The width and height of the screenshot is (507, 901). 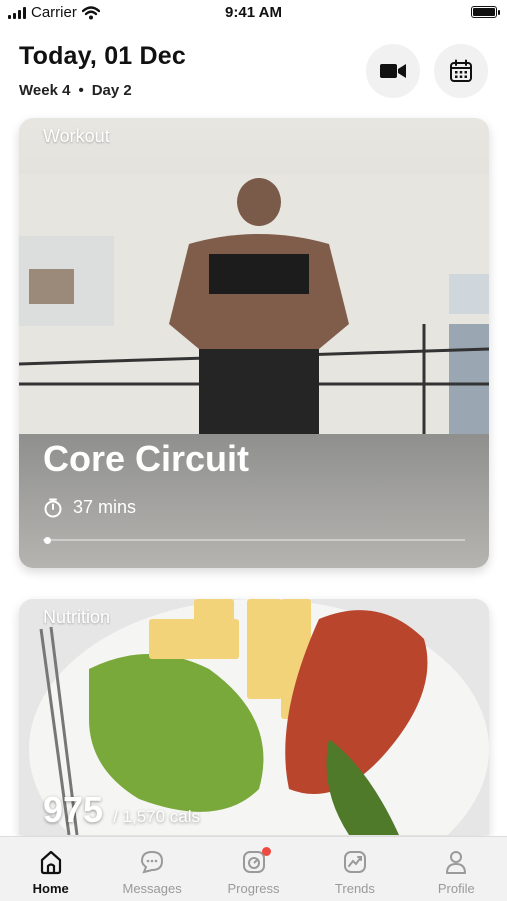 I want to click on calories-target: / 1,570 cals, so click(x=157, y=816).